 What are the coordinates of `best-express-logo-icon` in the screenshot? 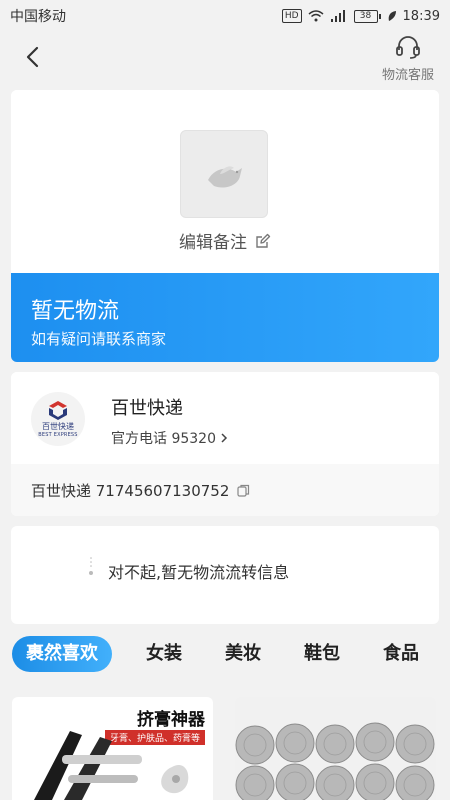 It's located at (58, 410).